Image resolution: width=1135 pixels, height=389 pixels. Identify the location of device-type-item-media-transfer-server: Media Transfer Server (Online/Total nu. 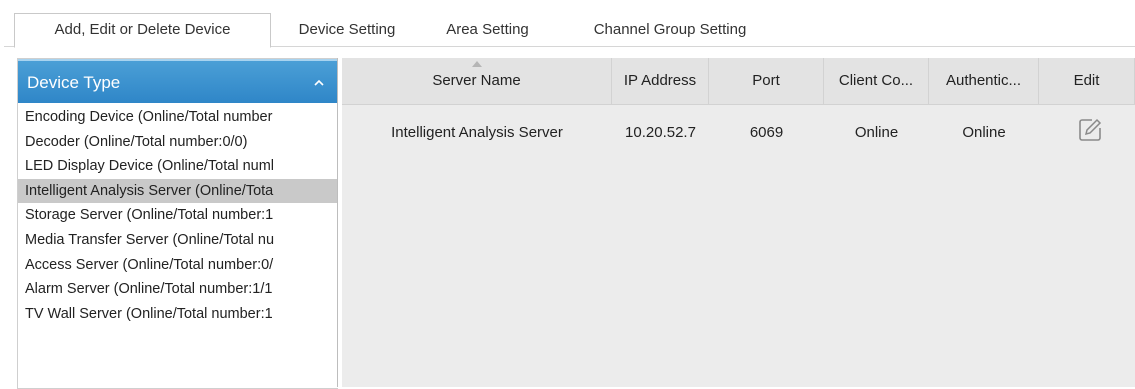
(178, 240).